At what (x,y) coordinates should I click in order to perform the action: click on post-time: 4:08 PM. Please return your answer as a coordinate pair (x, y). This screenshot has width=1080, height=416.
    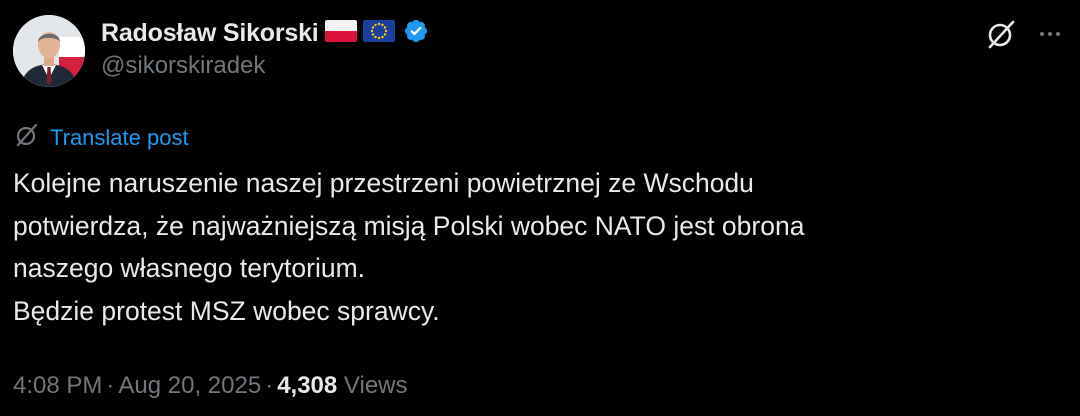
    Looking at the image, I should click on (57, 385).